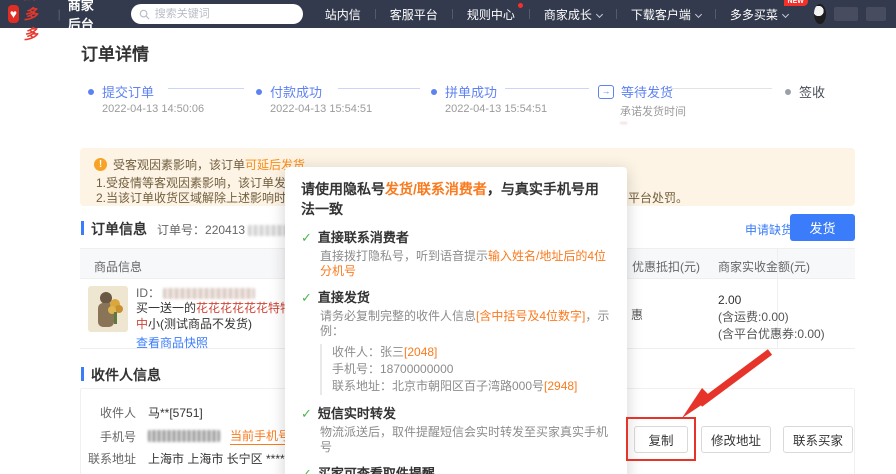 This screenshot has width=896, height=474. I want to click on ship-button: 发货, so click(822, 227).